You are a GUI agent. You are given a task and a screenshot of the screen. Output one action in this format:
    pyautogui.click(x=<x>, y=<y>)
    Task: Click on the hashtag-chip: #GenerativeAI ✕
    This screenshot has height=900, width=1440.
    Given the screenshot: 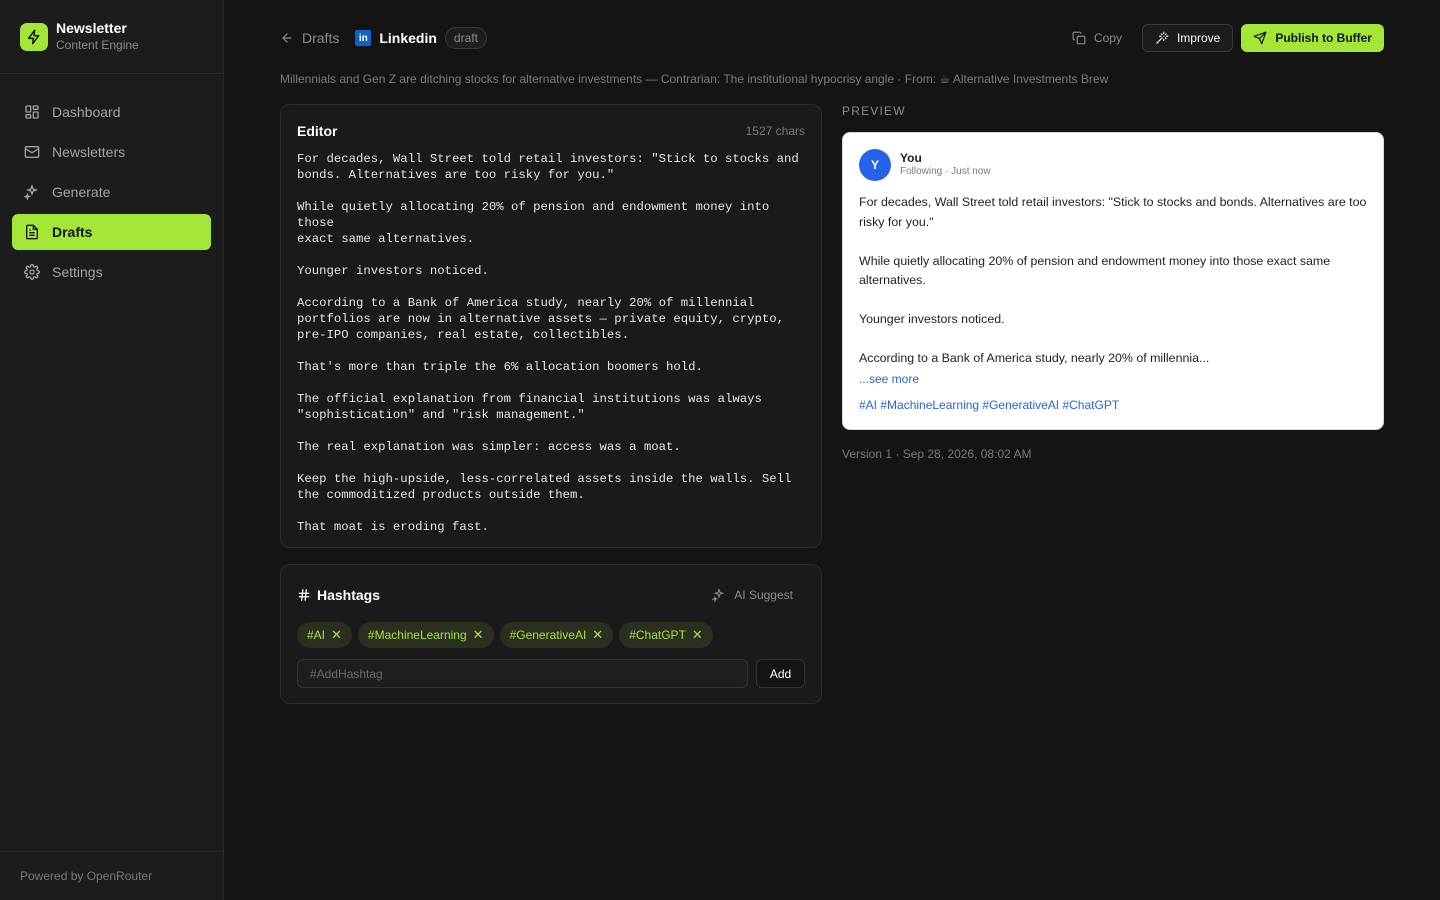 What is the action you would take?
    pyautogui.click(x=556, y=635)
    